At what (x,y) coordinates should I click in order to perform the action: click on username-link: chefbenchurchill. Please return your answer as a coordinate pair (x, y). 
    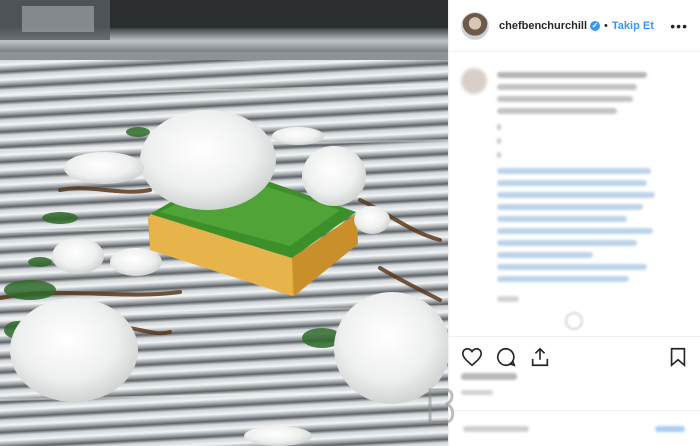
    Looking at the image, I should click on (543, 26).